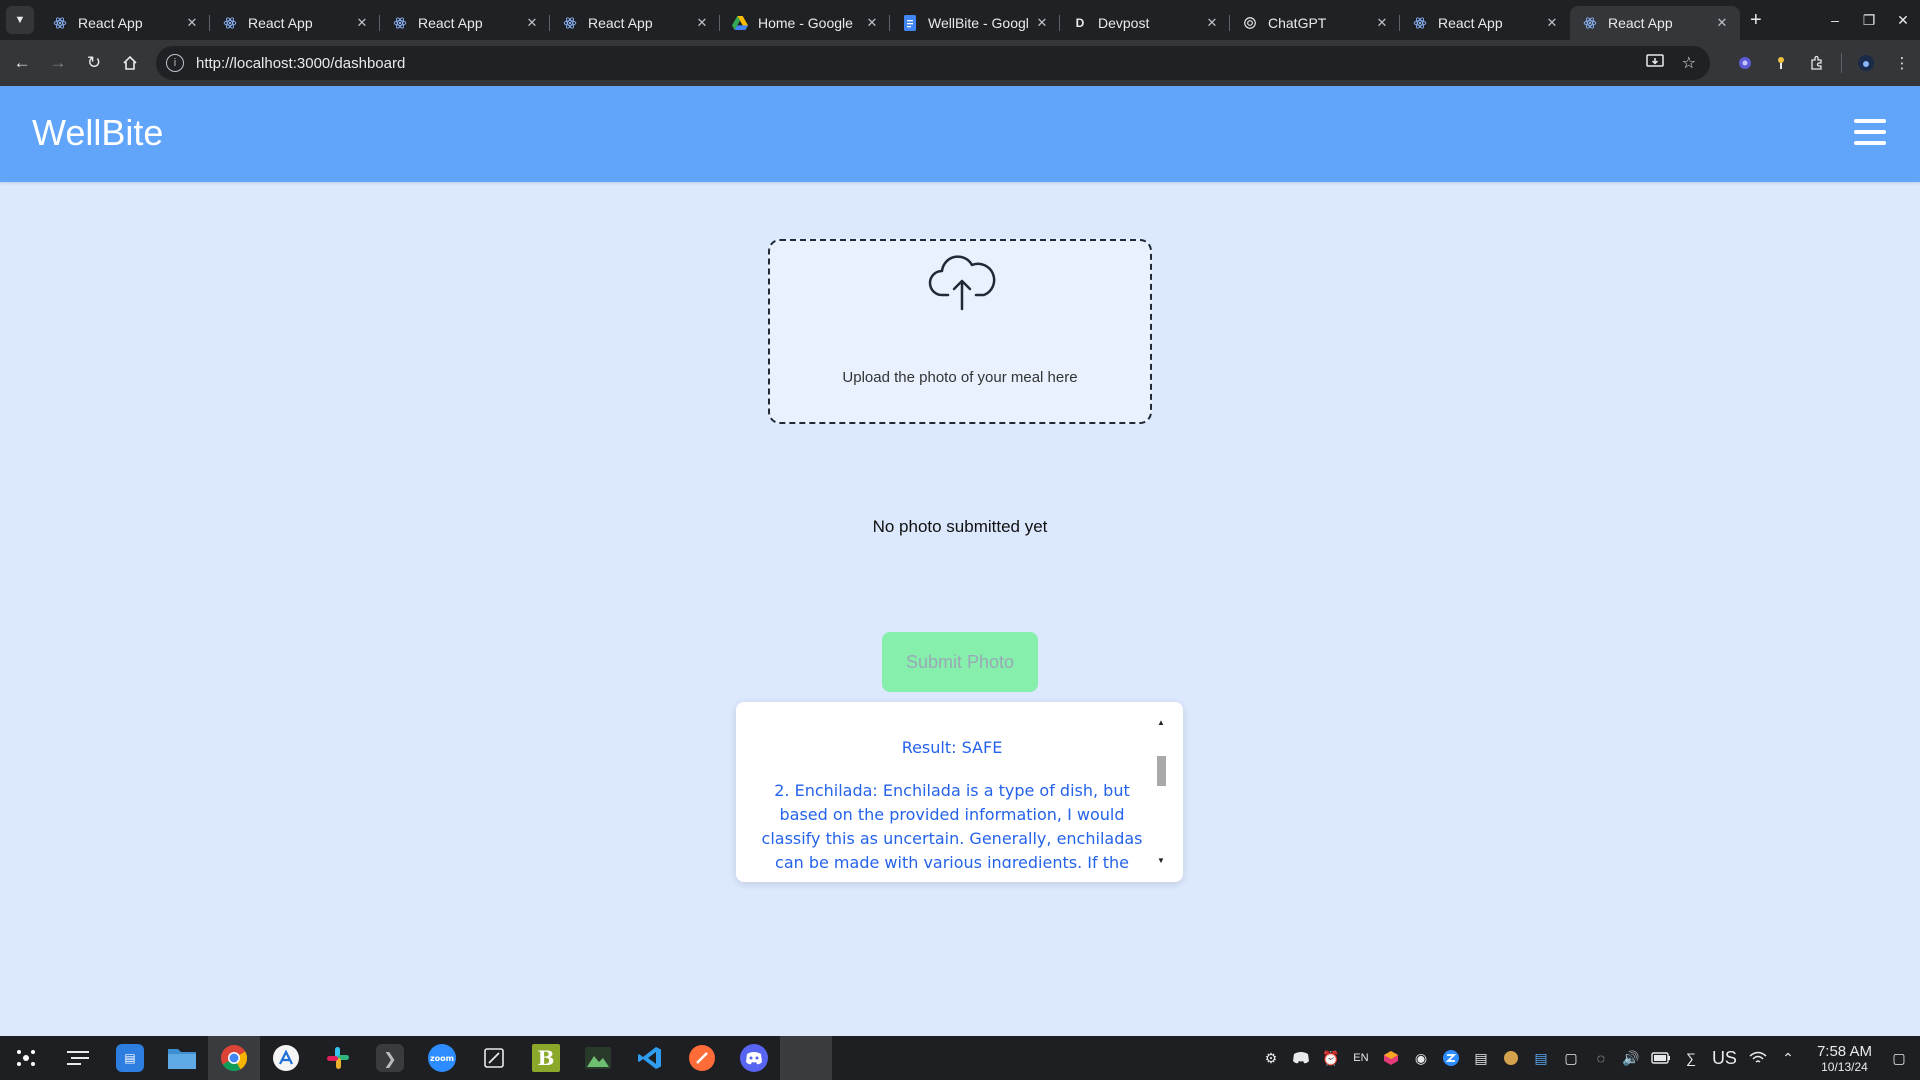  Describe the element at coordinates (1391, 1058) in the screenshot. I see `colorful-app-icon` at that location.